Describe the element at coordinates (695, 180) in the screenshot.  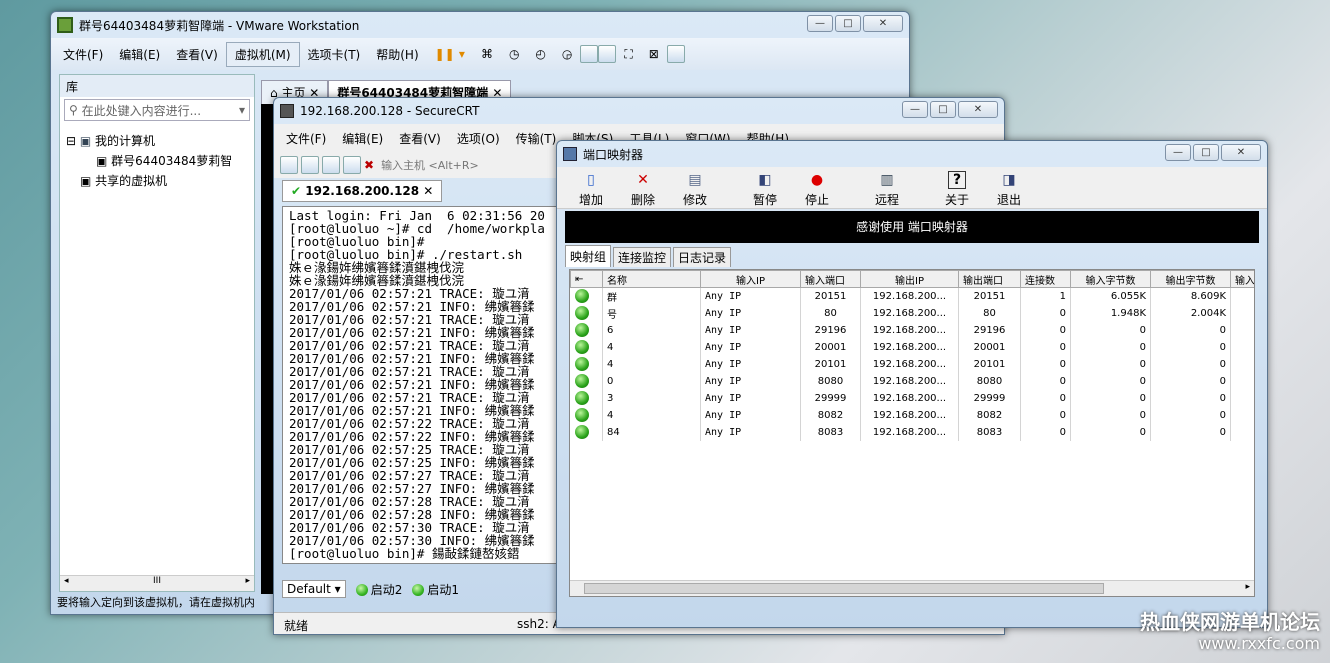
I see `edit-icon: ▤` at that location.